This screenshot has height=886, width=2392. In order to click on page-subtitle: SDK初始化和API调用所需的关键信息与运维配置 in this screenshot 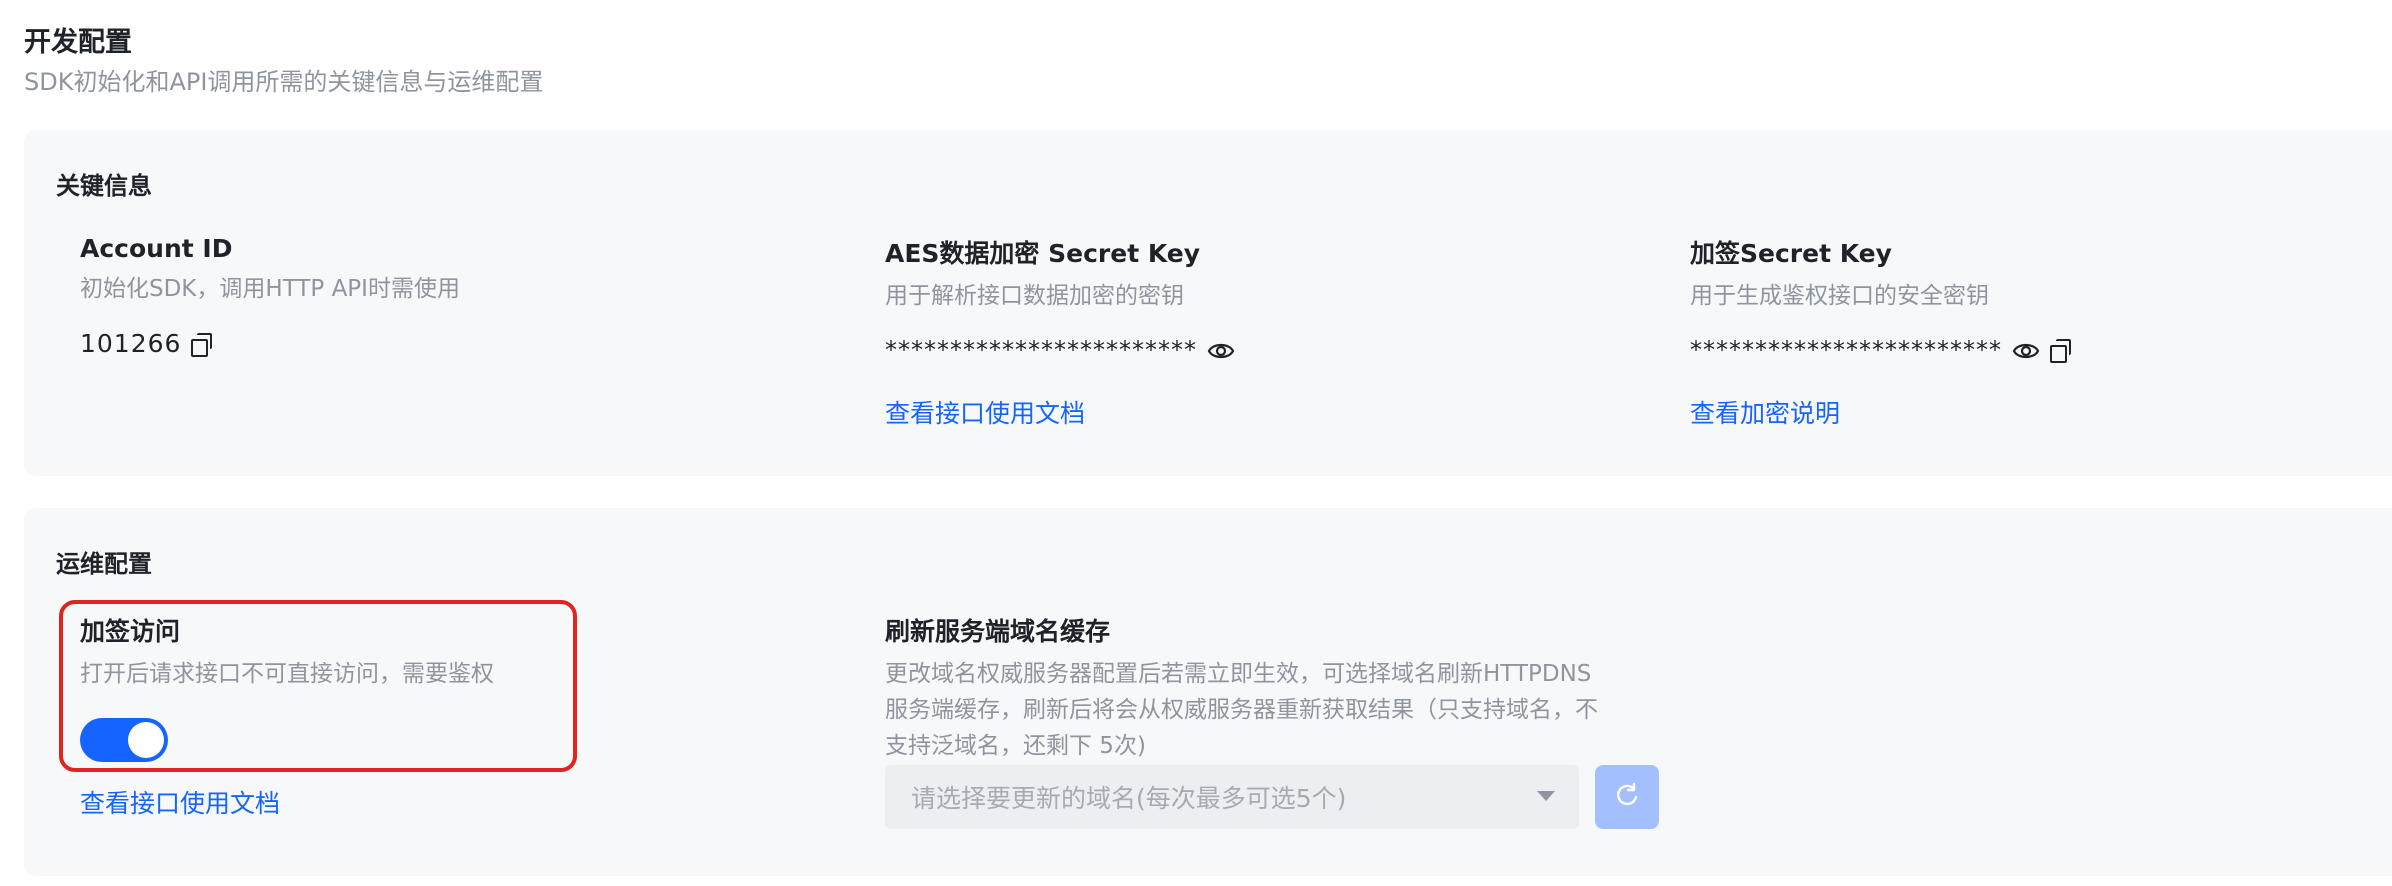, I will do `click(284, 82)`.